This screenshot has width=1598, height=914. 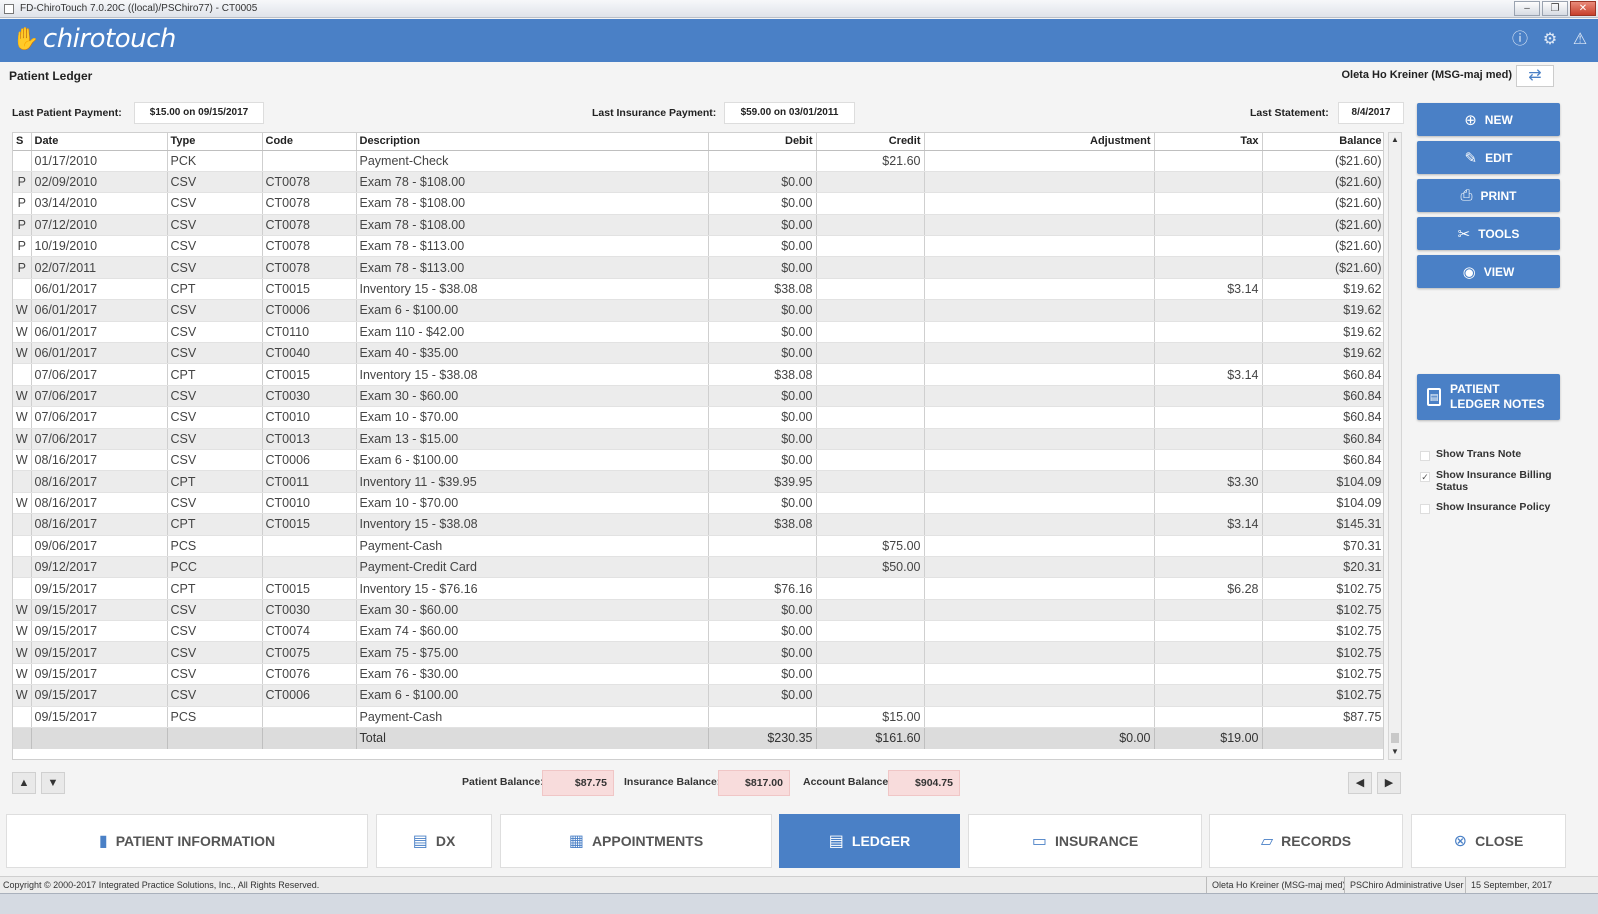 What do you see at coordinates (1520, 40) in the screenshot?
I see `help-icon: ⓘ` at bounding box center [1520, 40].